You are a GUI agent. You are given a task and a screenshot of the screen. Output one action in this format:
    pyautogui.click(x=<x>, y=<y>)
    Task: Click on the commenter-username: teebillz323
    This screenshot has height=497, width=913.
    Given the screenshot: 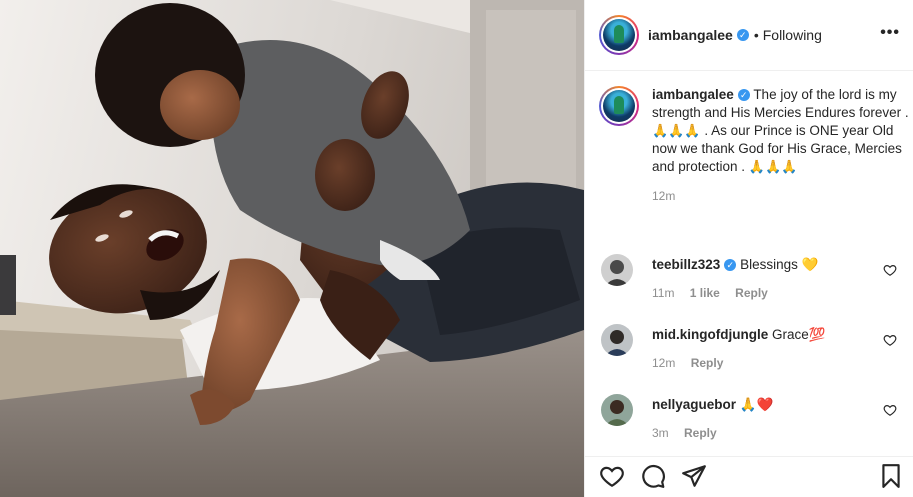 What is the action you would take?
    pyautogui.click(x=686, y=264)
    